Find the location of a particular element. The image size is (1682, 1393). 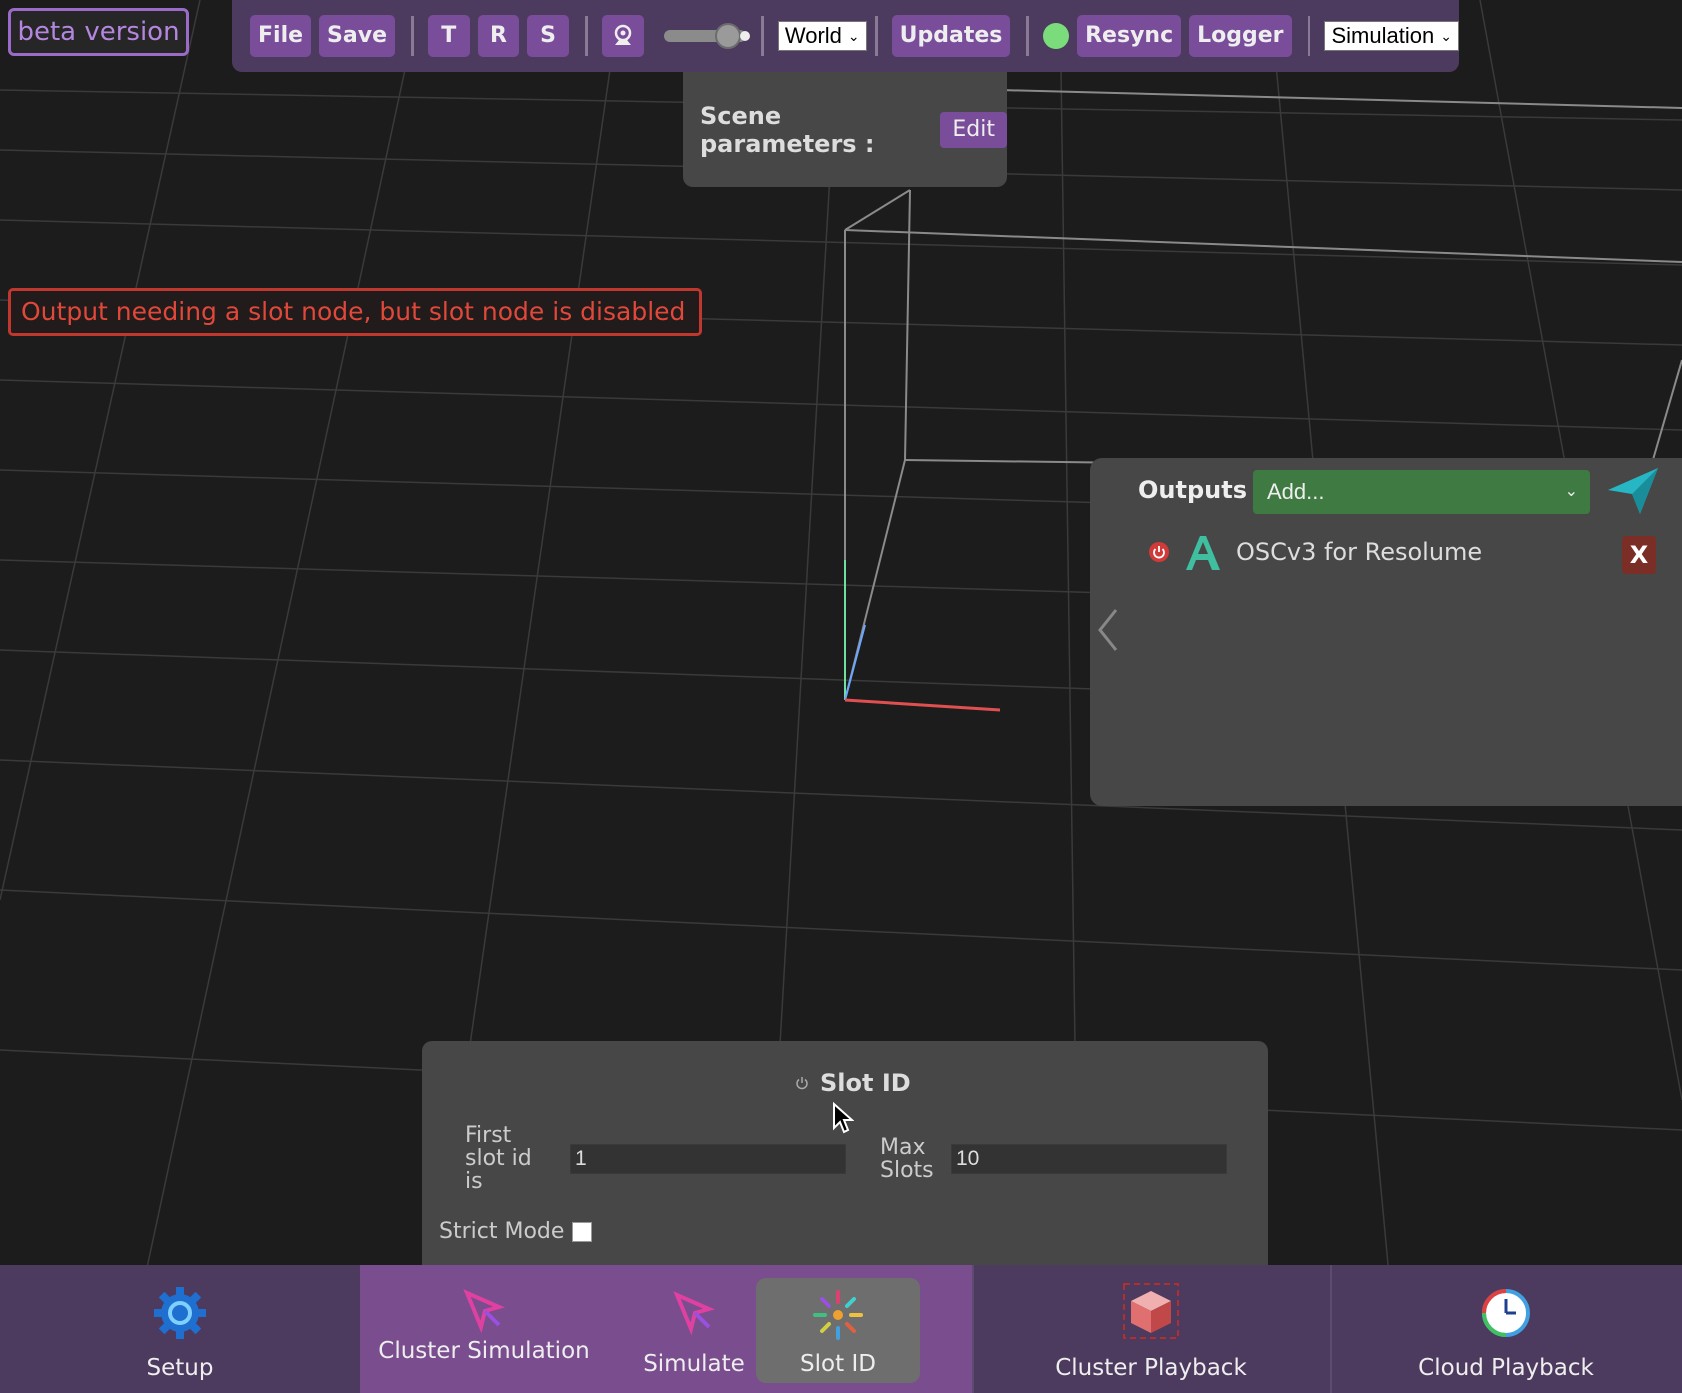

gear-icon is located at coordinates (180, 1313).